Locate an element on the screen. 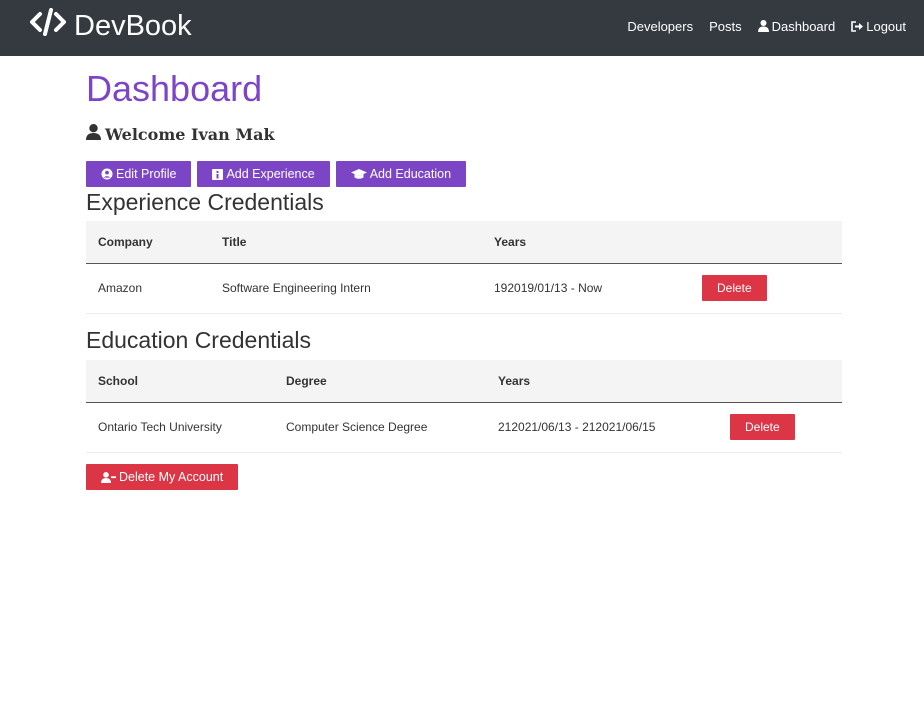  graduation-cap-icon is located at coordinates (358, 174).